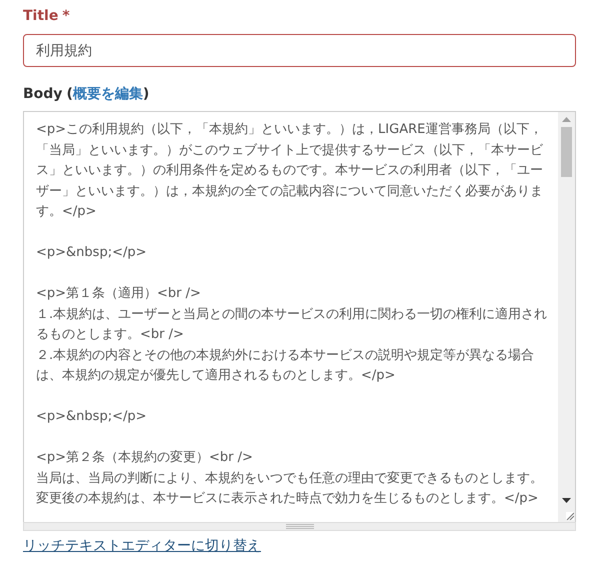 The width and height of the screenshot is (591, 567). Describe the element at coordinates (107, 94) in the screenshot. I see `edit-summary-link: 概要を編集` at that location.